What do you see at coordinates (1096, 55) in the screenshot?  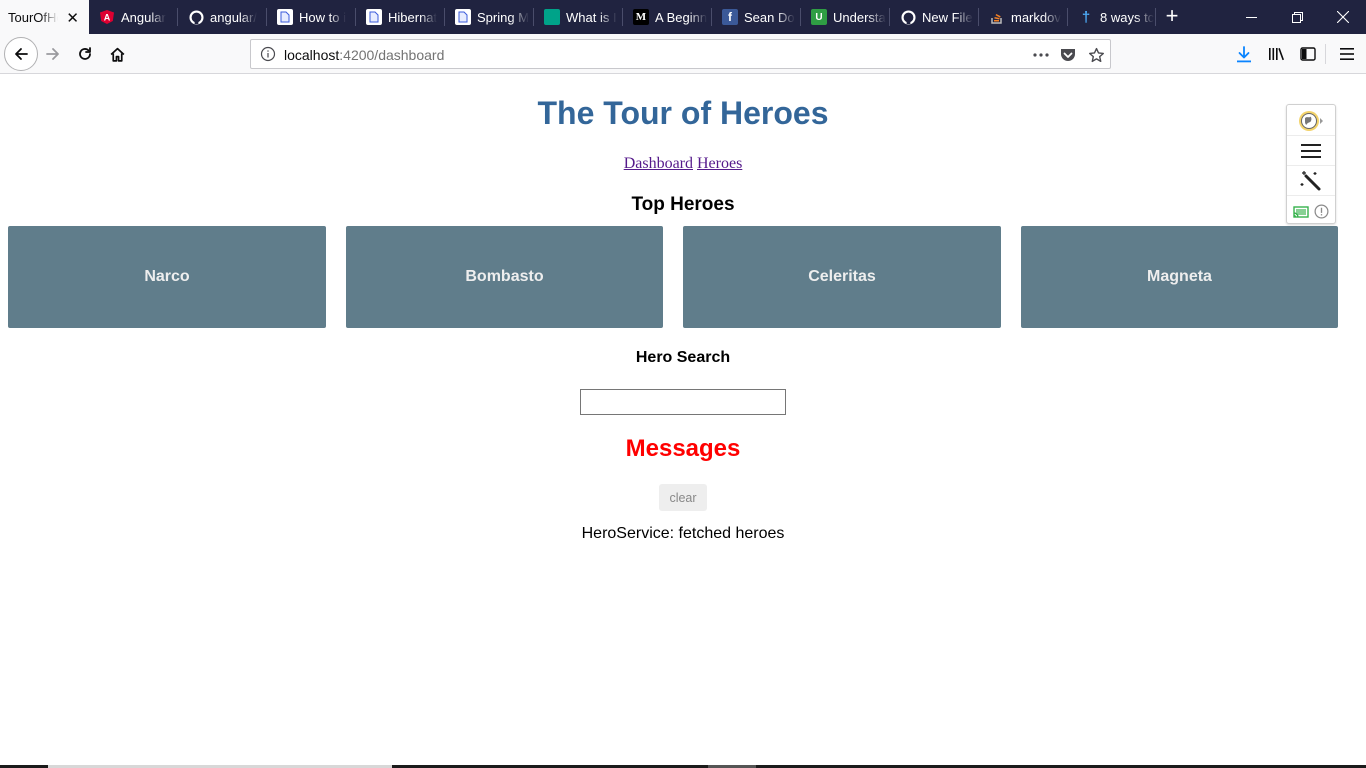 I see `bookmark-star-icon` at bounding box center [1096, 55].